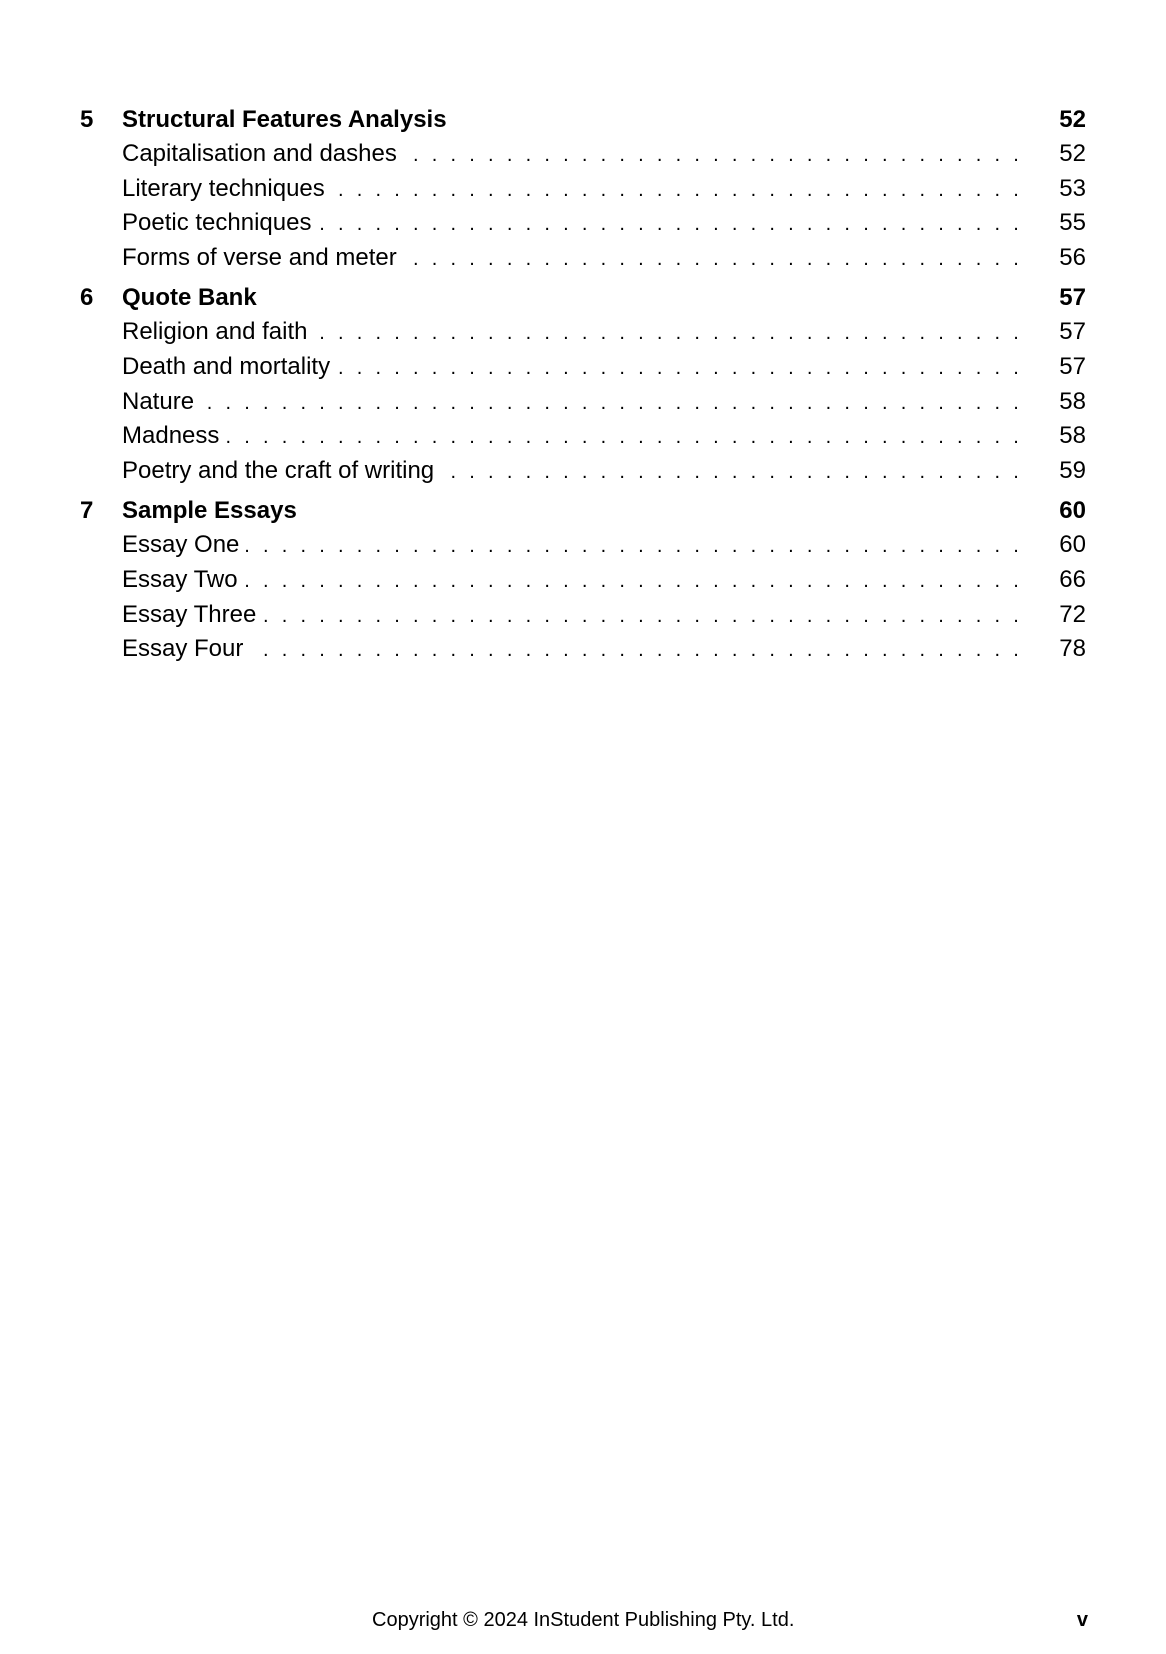  What do you see at coordinates (1072, 298) in the screenshot?
I see `chapter-page-number: 57` at bounding box center [1072, 298].